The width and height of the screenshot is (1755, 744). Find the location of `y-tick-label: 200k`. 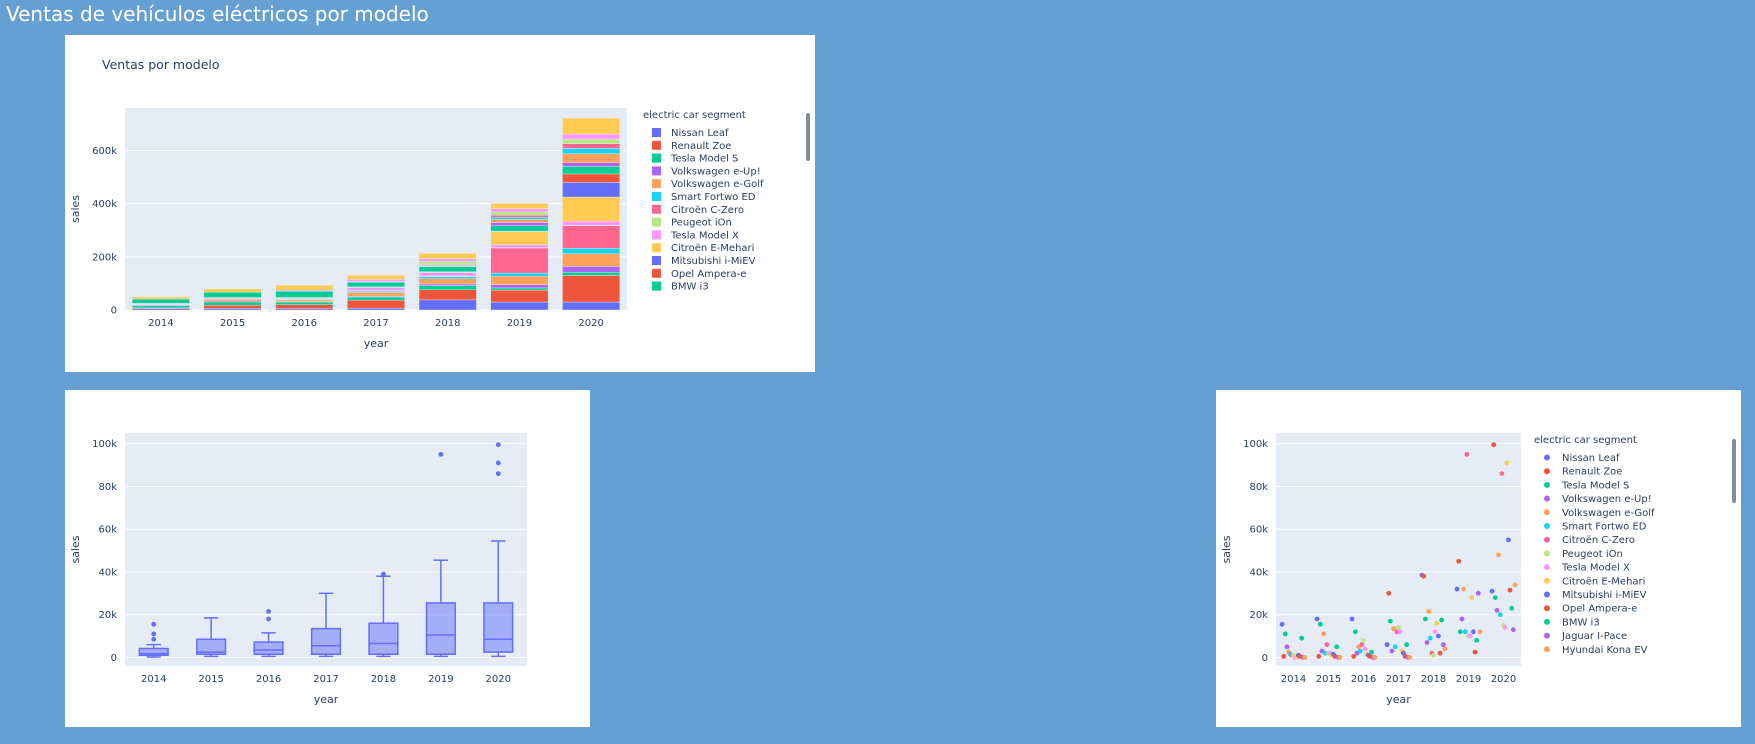

y-tick-label: 200k is located at coordinates (104, 257).